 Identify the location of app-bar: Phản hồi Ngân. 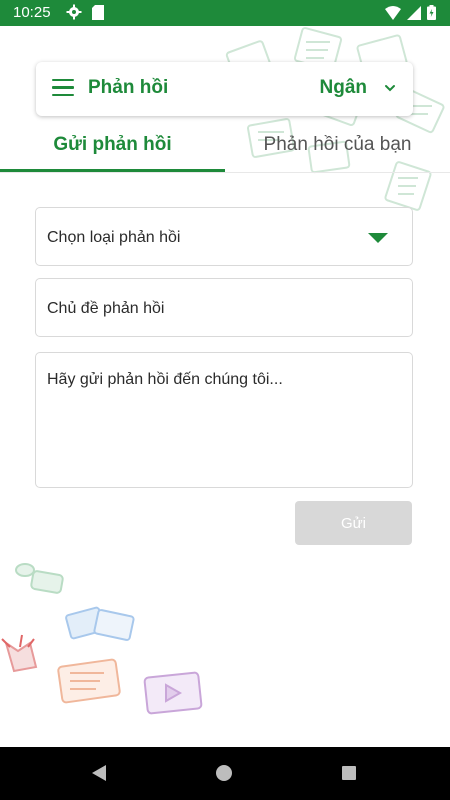
(224, 89).